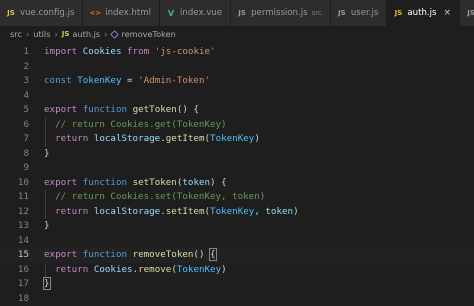 The image size is (474, 306). I want to click on line-number: 9, so click(14, 168).